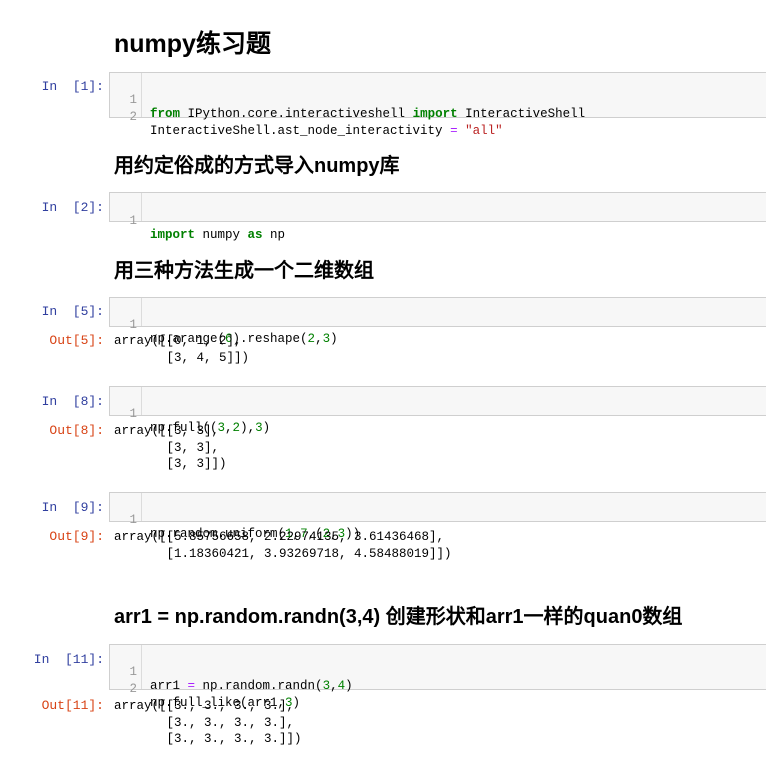 This screenshot has width=766, height=762. Describe the element at coordinates (76, 430) in the screenshot. I see `out-prompt: Out[8]:` at that location.